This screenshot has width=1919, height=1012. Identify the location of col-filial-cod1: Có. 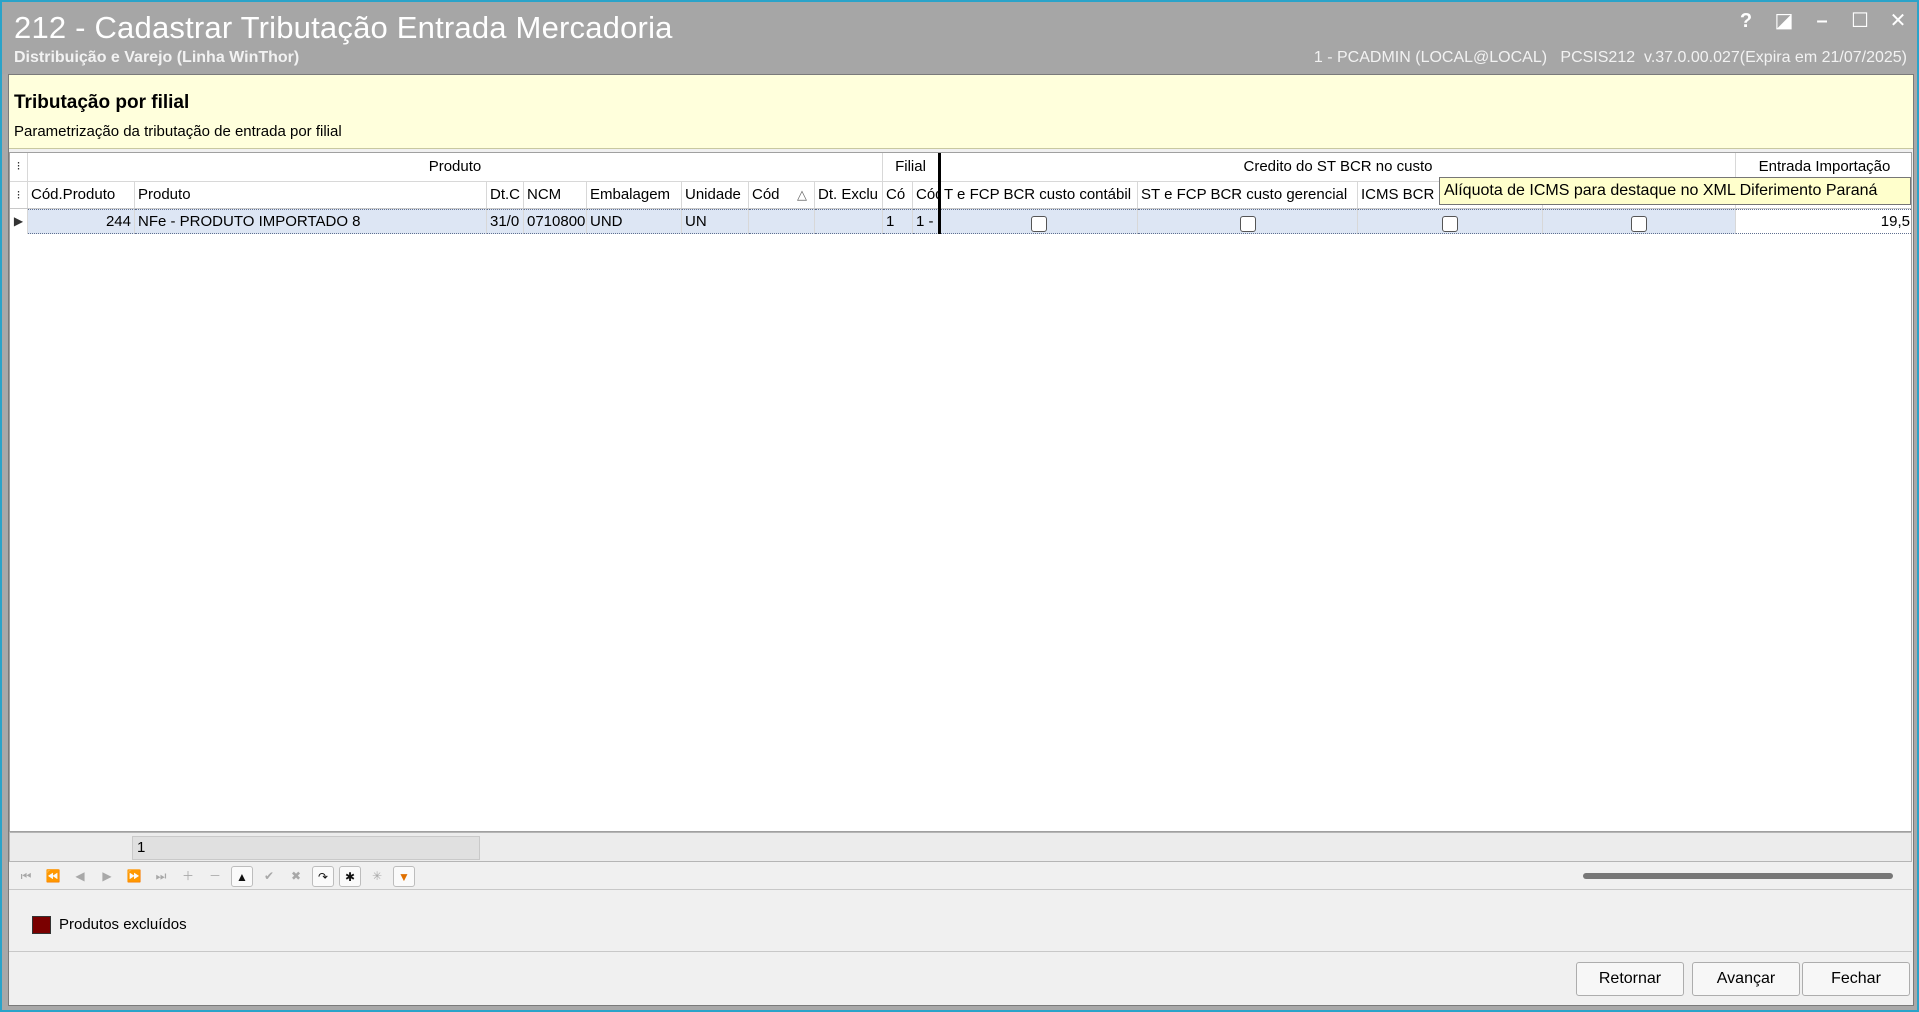
(898, 195).